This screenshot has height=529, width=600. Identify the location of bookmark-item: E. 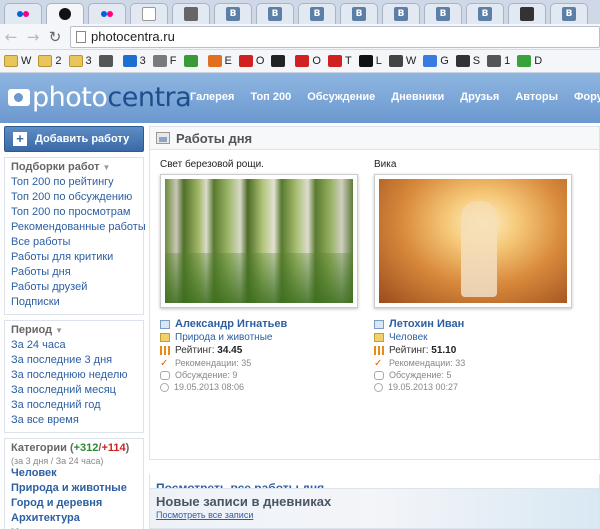
(219, 61).